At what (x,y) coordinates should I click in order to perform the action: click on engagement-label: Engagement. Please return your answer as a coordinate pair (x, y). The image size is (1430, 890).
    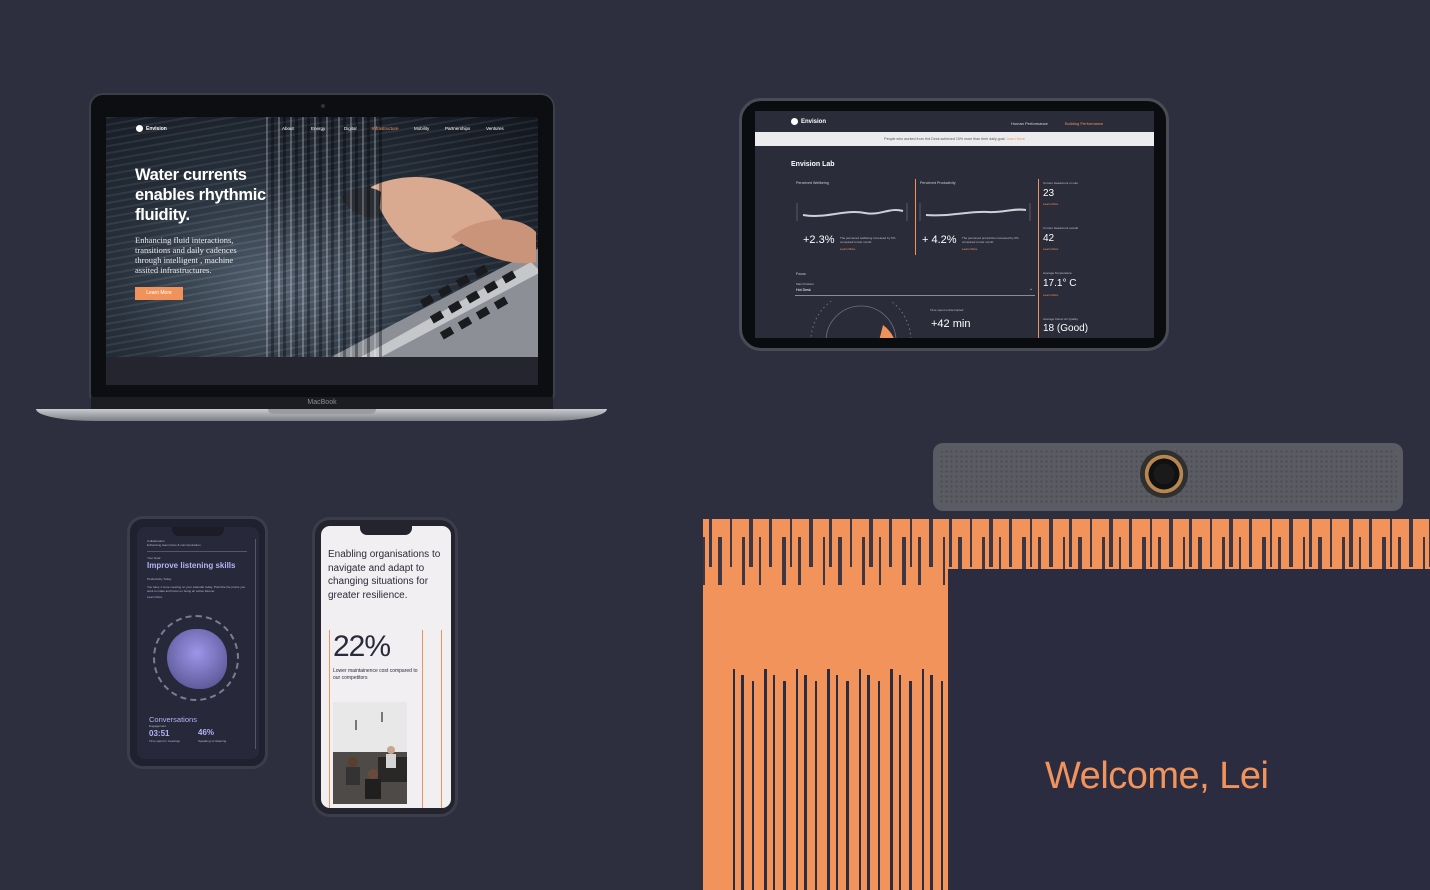
    Looking at the image, I should click on (158, 726).